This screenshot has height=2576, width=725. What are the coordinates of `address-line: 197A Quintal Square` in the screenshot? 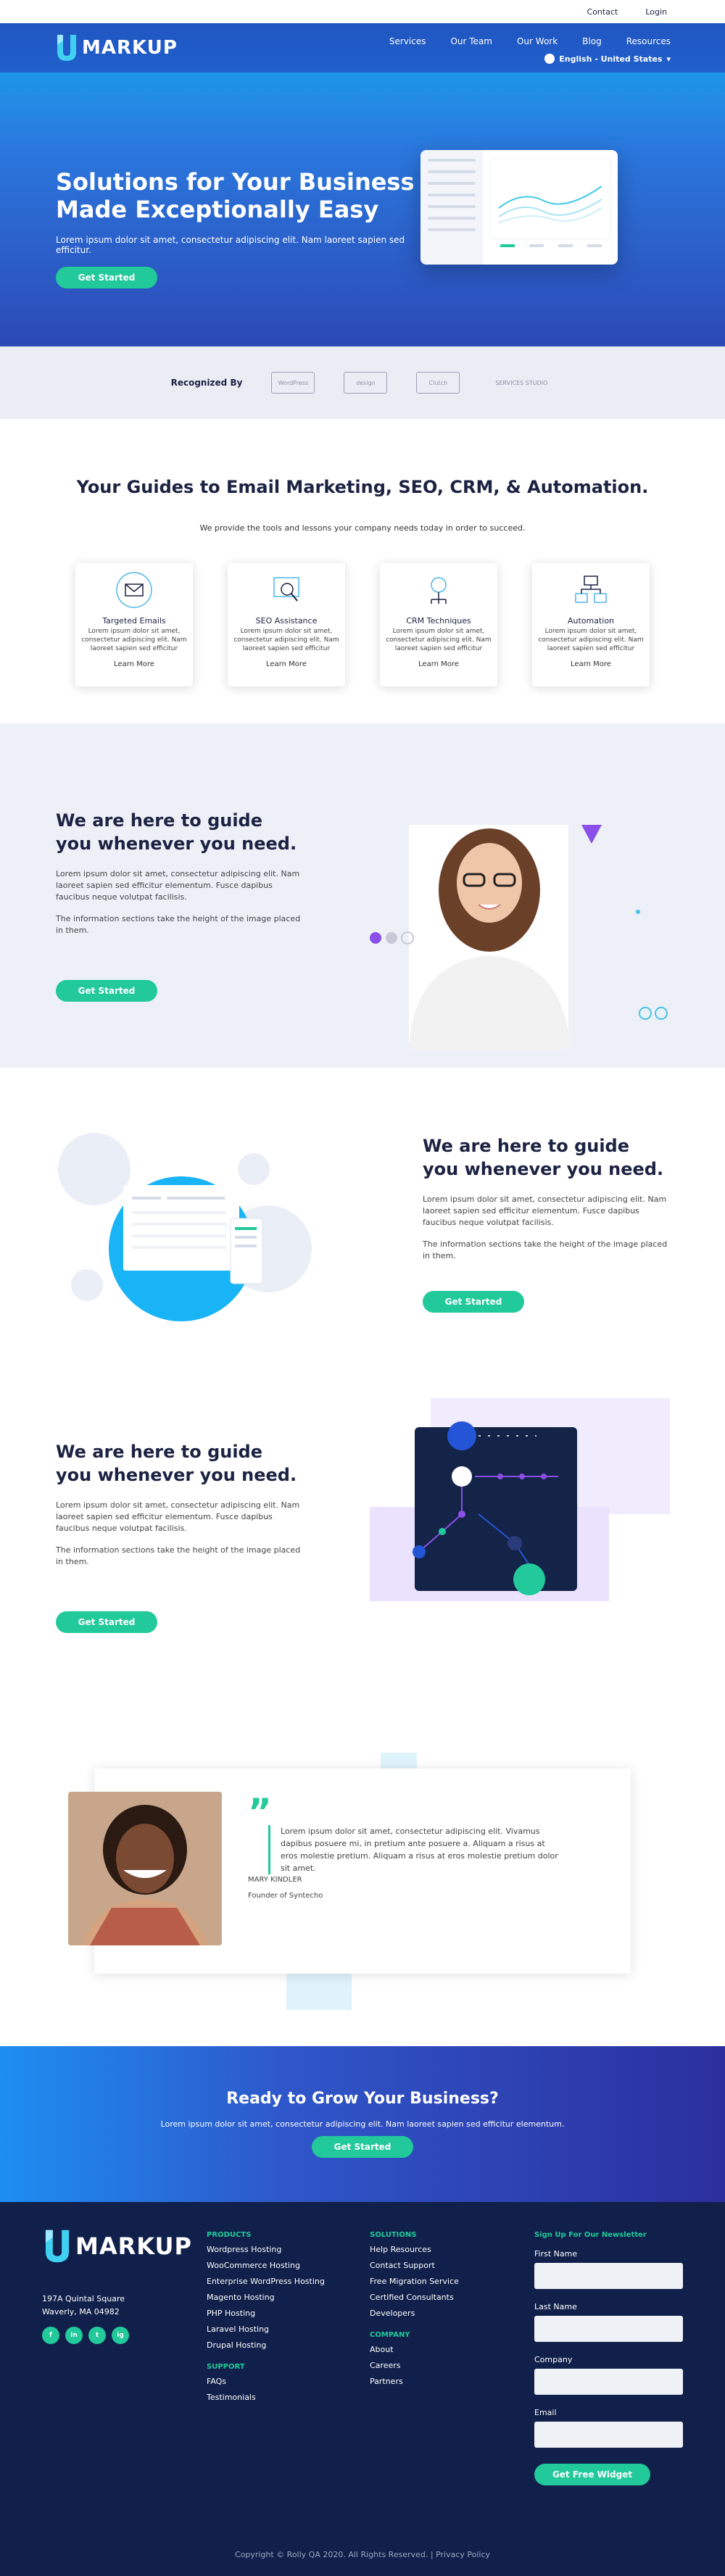 It's located at (83, 2298).